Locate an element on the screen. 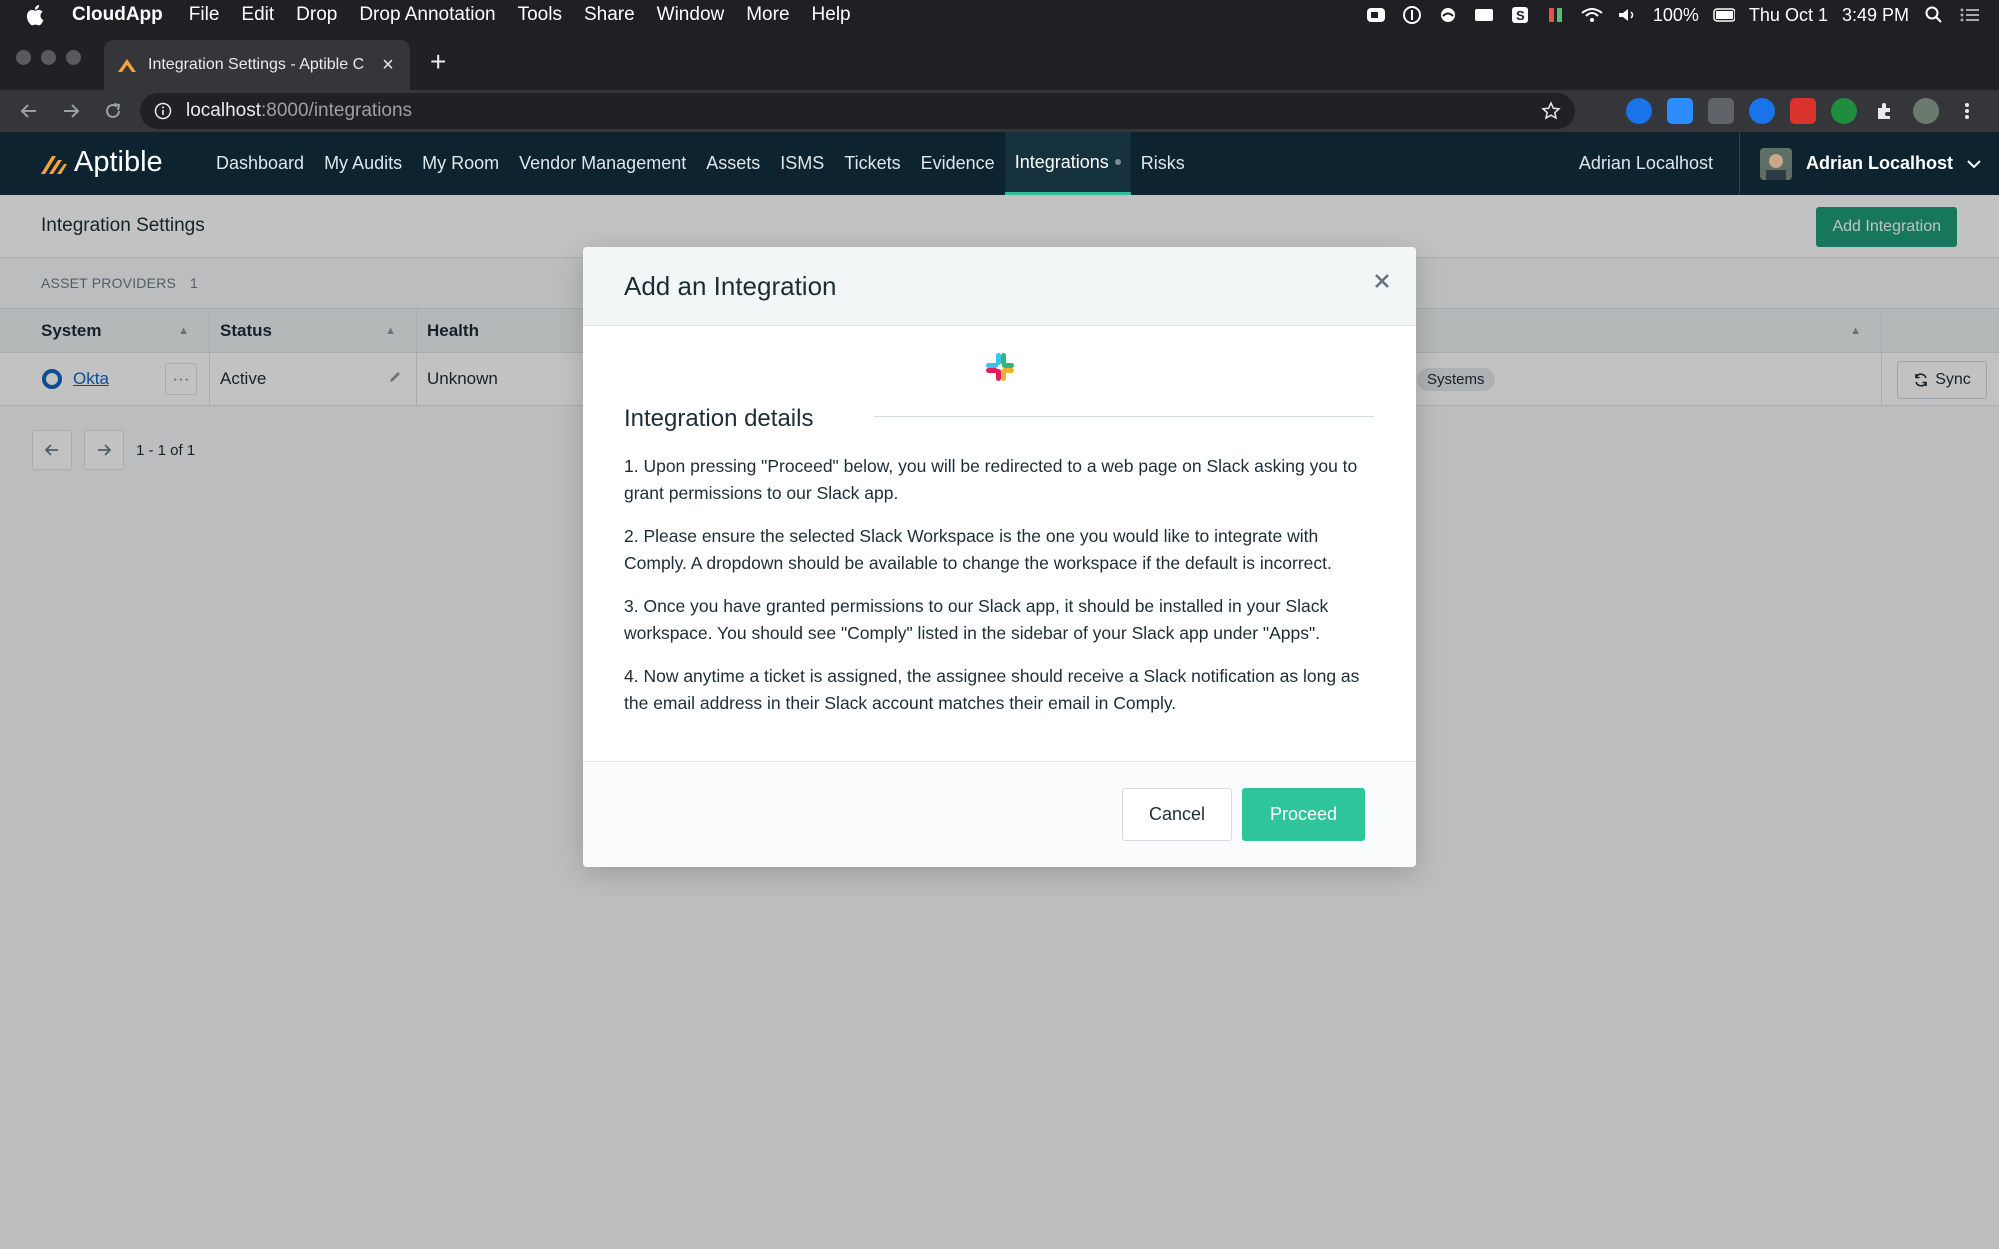 This screenshot has height=1249, width=1999. reload-icon is located at coordinates (113, 111).